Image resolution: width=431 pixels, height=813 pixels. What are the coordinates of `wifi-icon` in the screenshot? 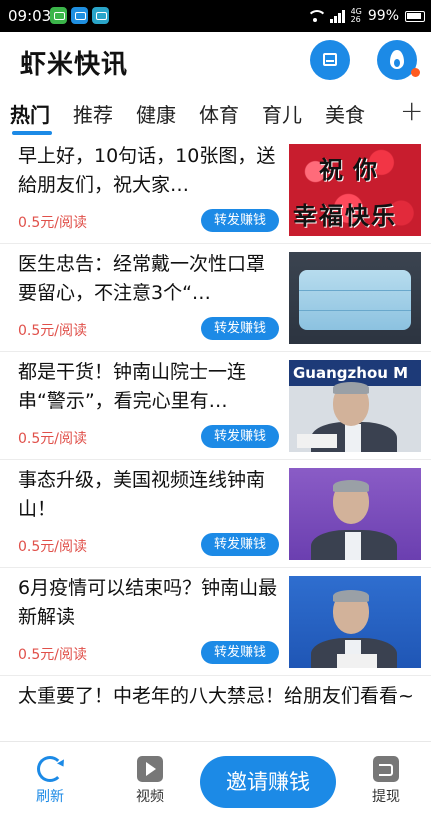 It's located at (316, 16).